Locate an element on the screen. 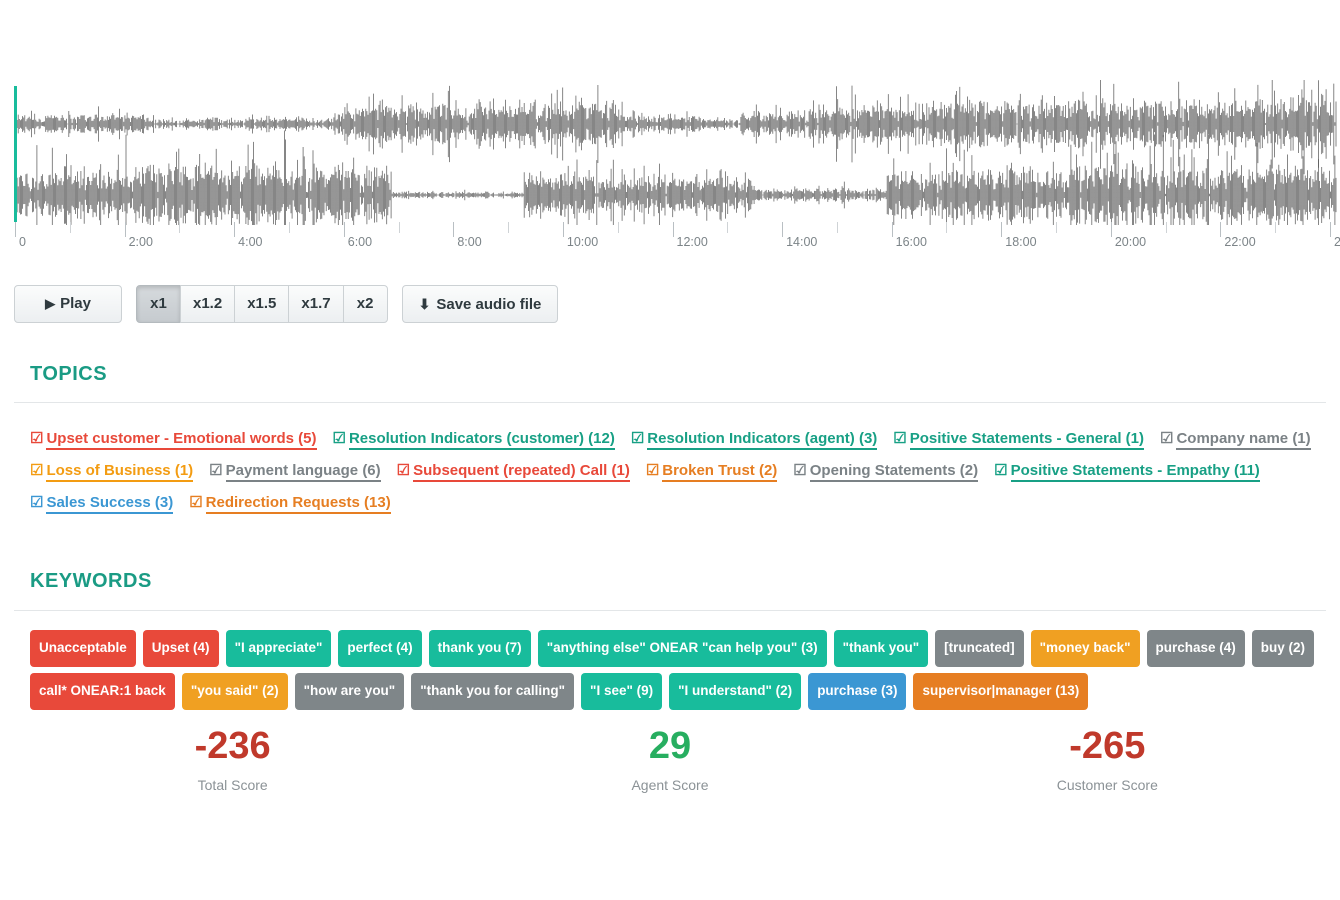 The width and height of the screenshot is (1340, 900). speed-button-x1.2: x1.2 is located at coordinates (208, 304).